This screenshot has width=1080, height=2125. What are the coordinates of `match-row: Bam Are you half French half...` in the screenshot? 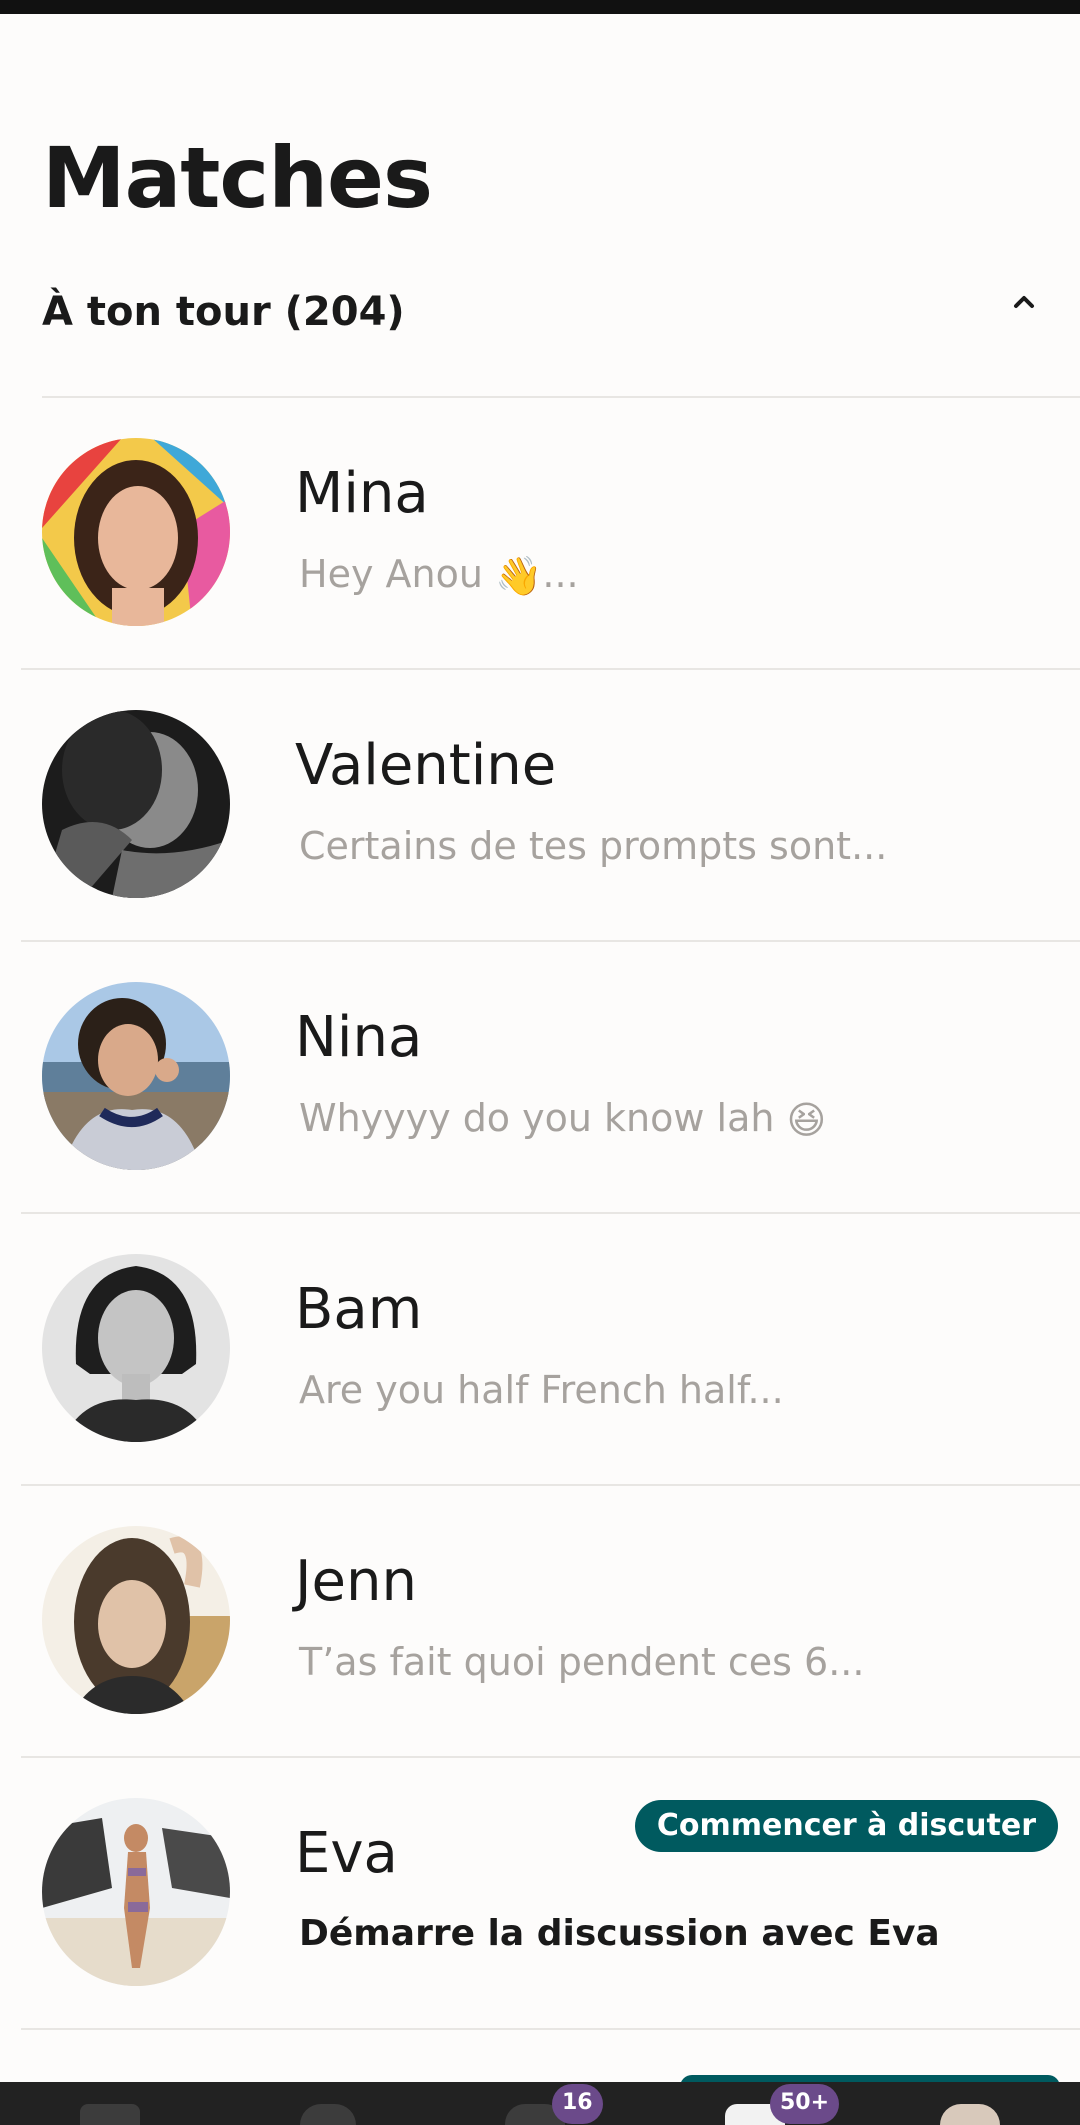 It's located at (540, 1350).